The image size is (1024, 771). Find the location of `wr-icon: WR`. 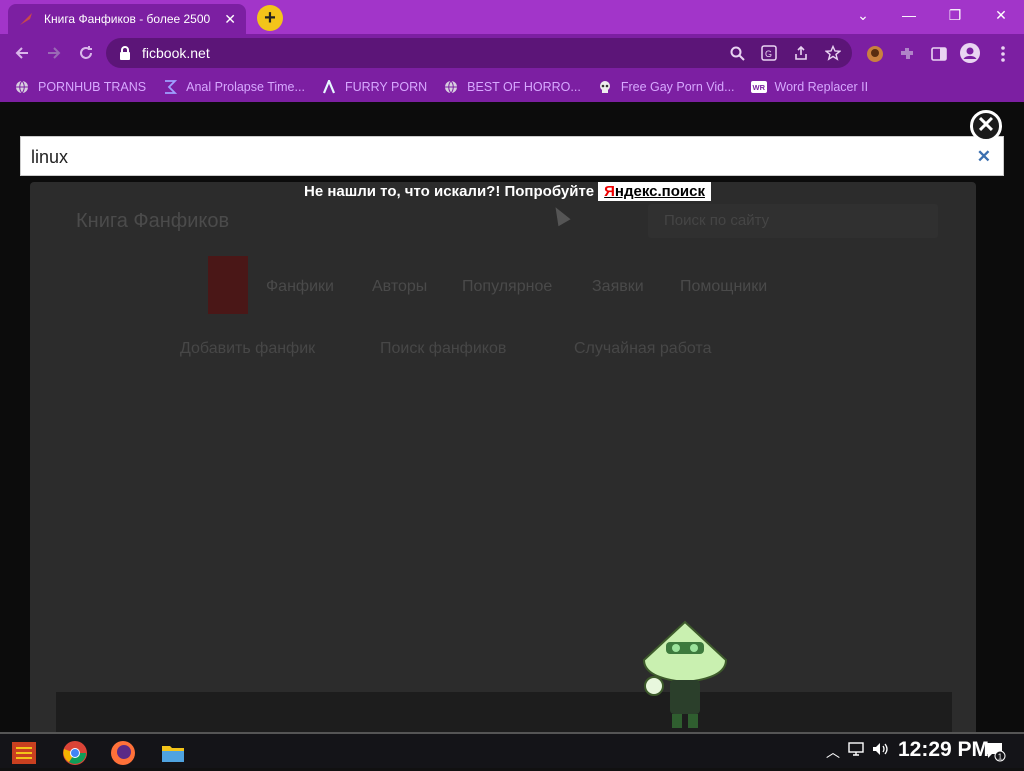

wr-icon: WR is located at coordinates (758, 87).